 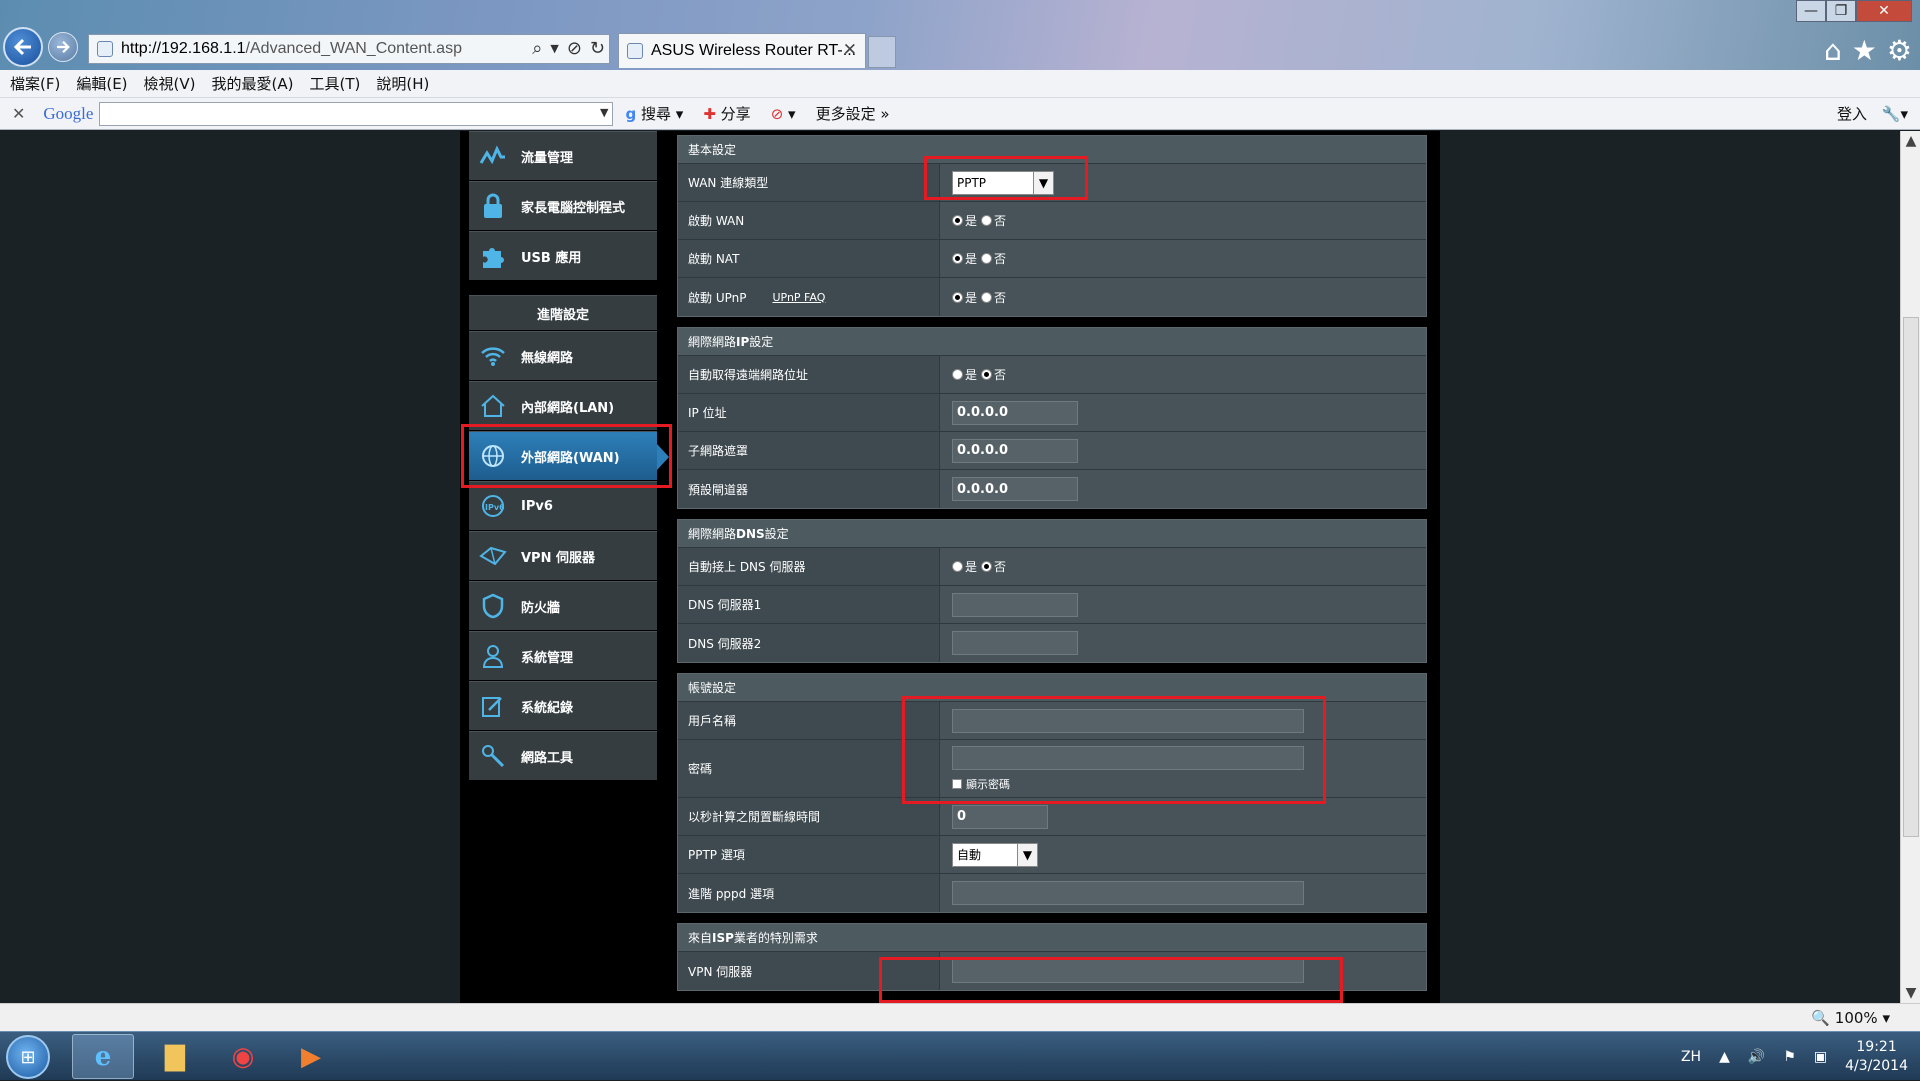 I want to click on enable-wan-row: 啟動 WAN 是 否, so click(x=1052, y=221).